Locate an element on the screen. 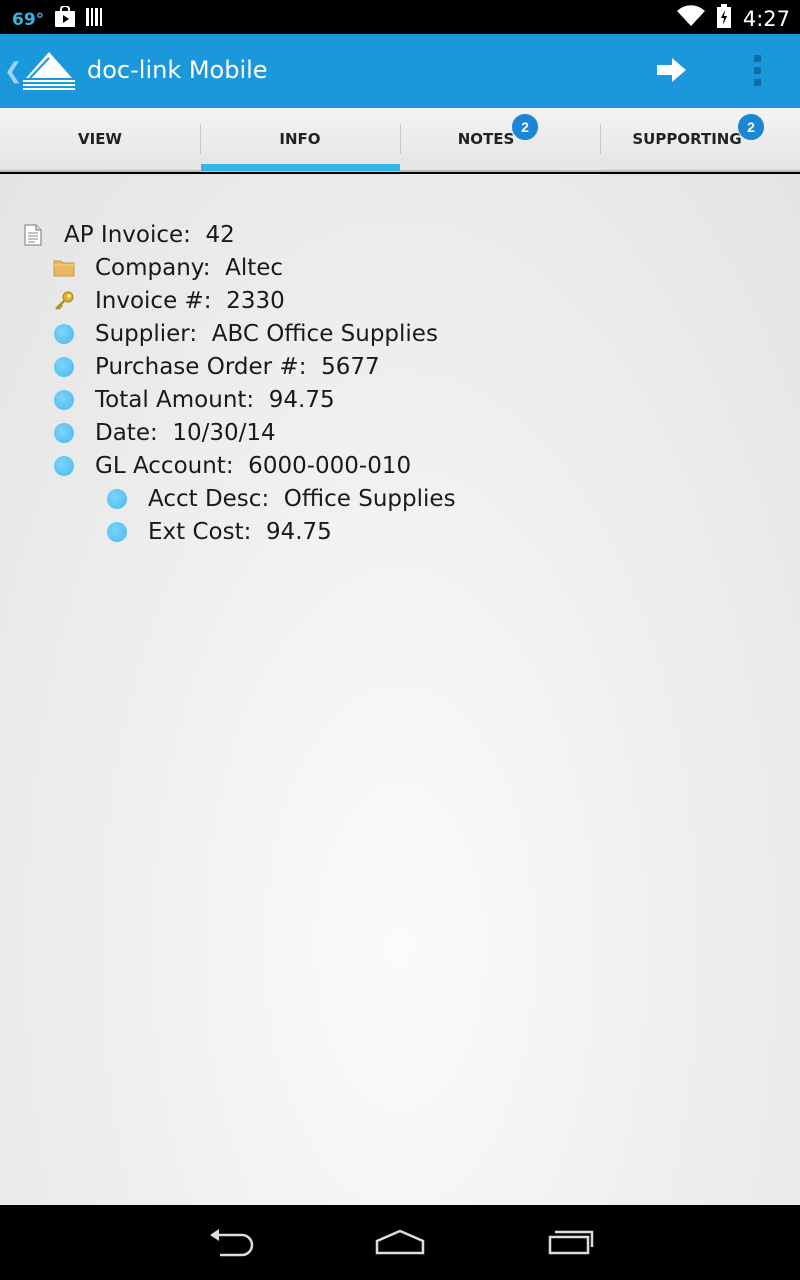 The height and width of the screenshot is (1280, 800). tree-row-invoice-number: Invoice #: 2330 is located at coordinates (169, 301).